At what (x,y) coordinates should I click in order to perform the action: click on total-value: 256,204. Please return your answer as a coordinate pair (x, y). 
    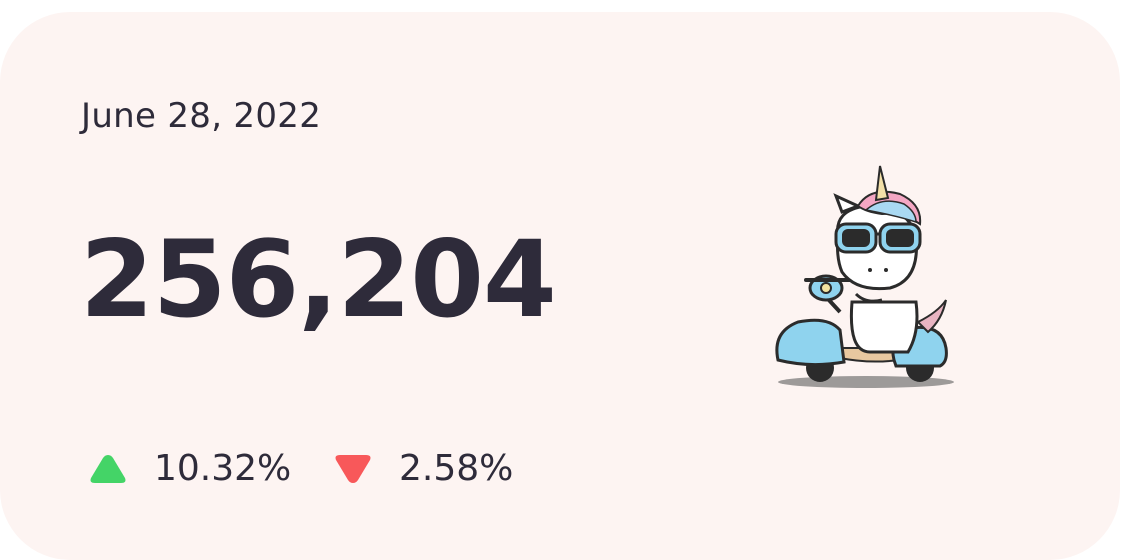
    Looking at the image, I should click on (318, 279).